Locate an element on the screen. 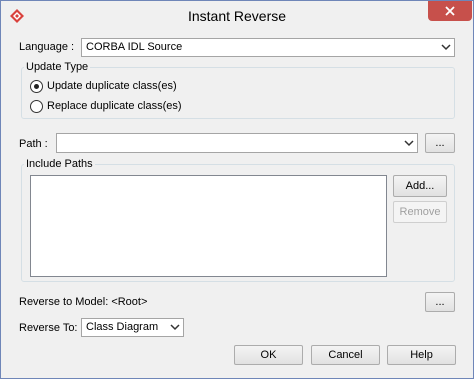 This screenshot has width=474, height=379. close-icon is located at coordinates (450, 11).